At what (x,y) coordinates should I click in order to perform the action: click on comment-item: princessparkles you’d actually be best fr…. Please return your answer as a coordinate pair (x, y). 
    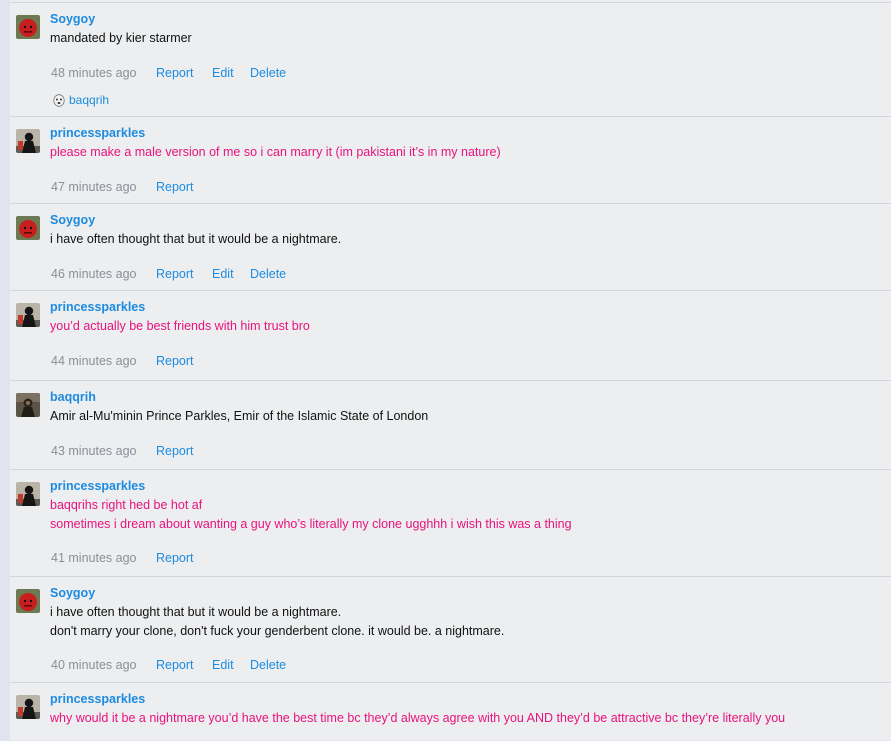
    Looking at the image, I should click on (450, 335).